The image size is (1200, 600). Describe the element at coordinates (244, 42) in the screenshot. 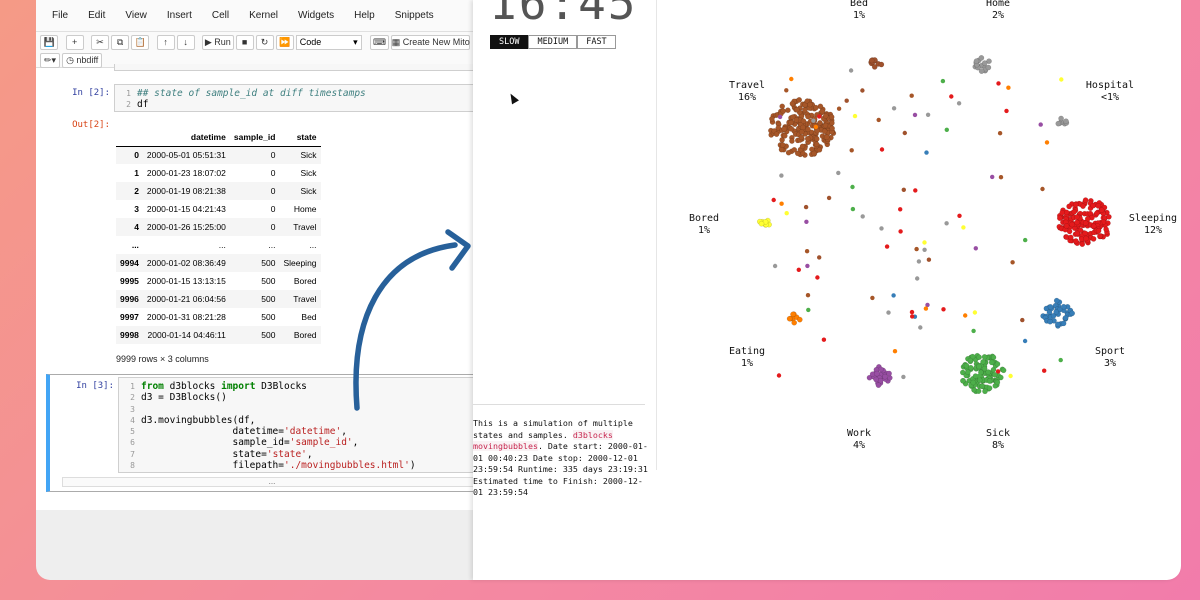

I see `stop-icon: ■` at that location.